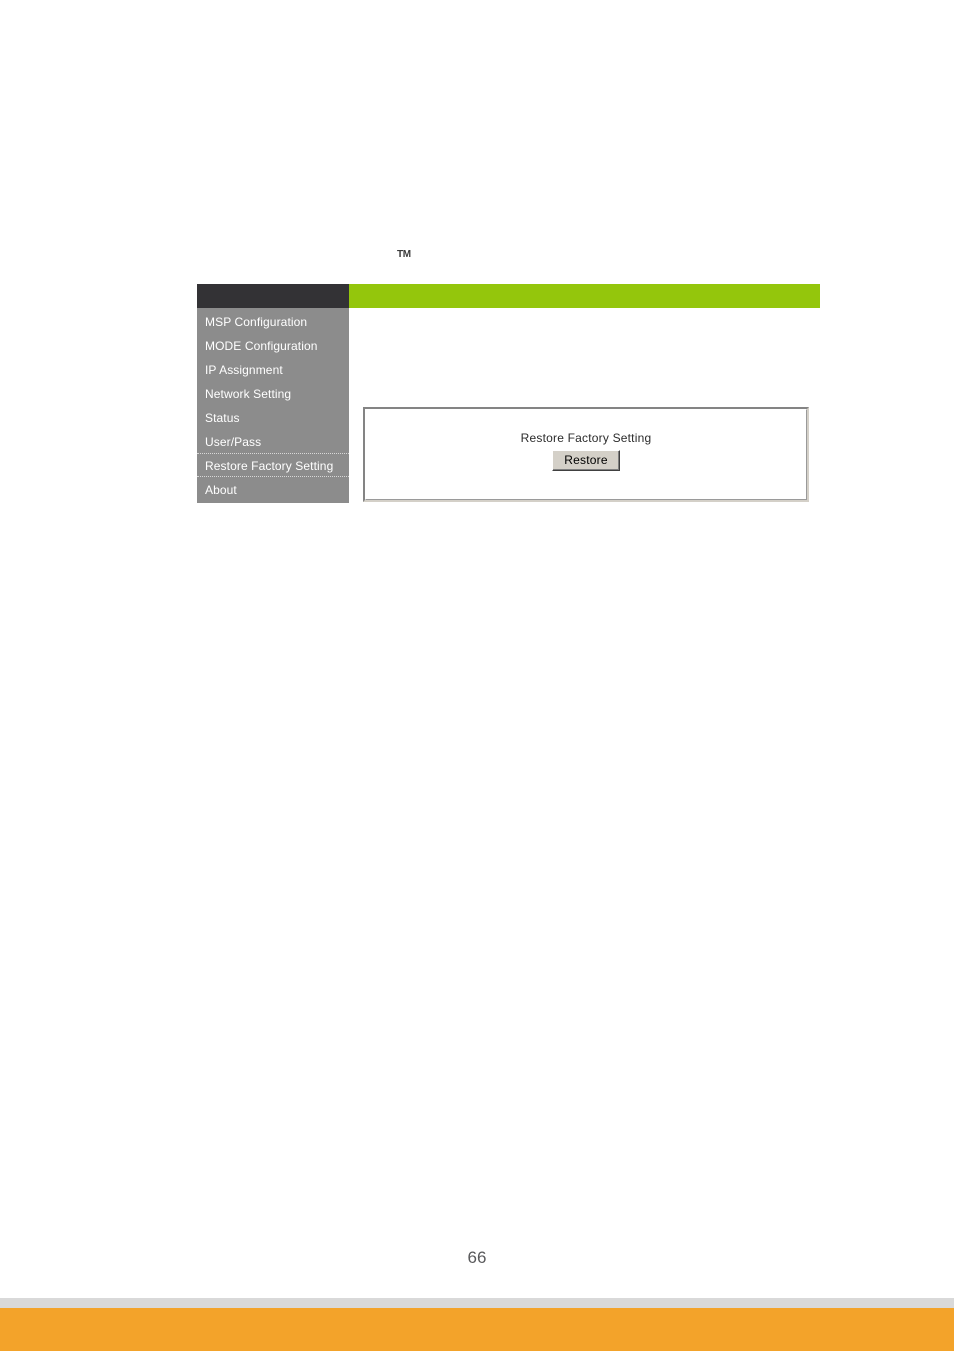 The height and width of the screenshot is (1351, 954). What do you see at coordinates (222, 418) in the screenshot?
I see `sidebar-item-label: Status` at bounding box center [222, 418].